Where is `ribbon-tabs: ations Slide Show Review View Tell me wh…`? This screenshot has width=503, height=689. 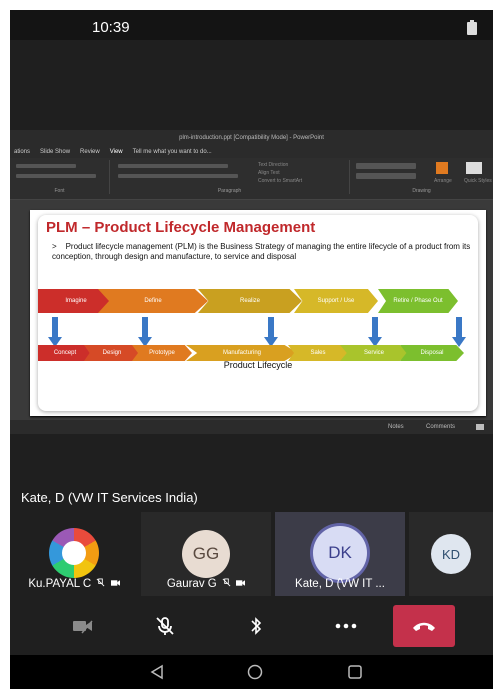
ribbon-tabs: ations Slide Show Review View Tell me wh… is located at coordinates (251, 152).